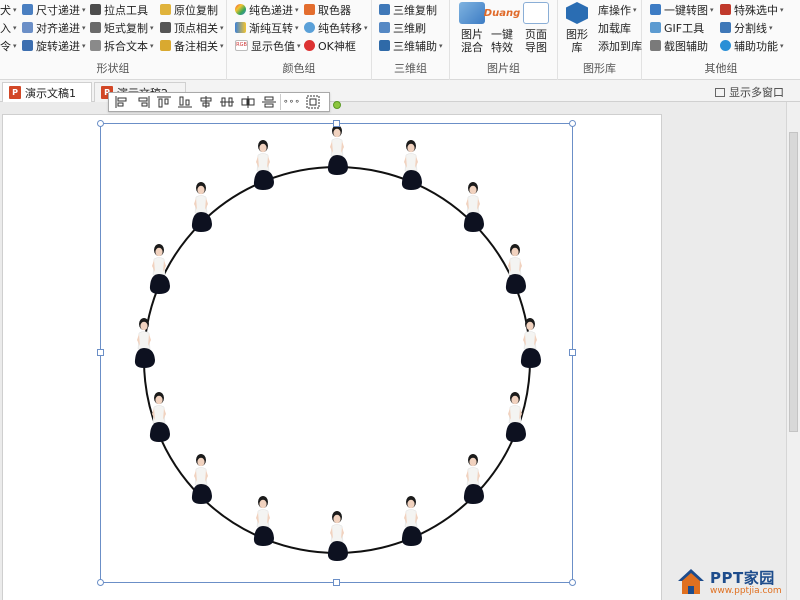 This screenshot has height=600, width=800. I want to click on rotate-handle, so click(337, 105).